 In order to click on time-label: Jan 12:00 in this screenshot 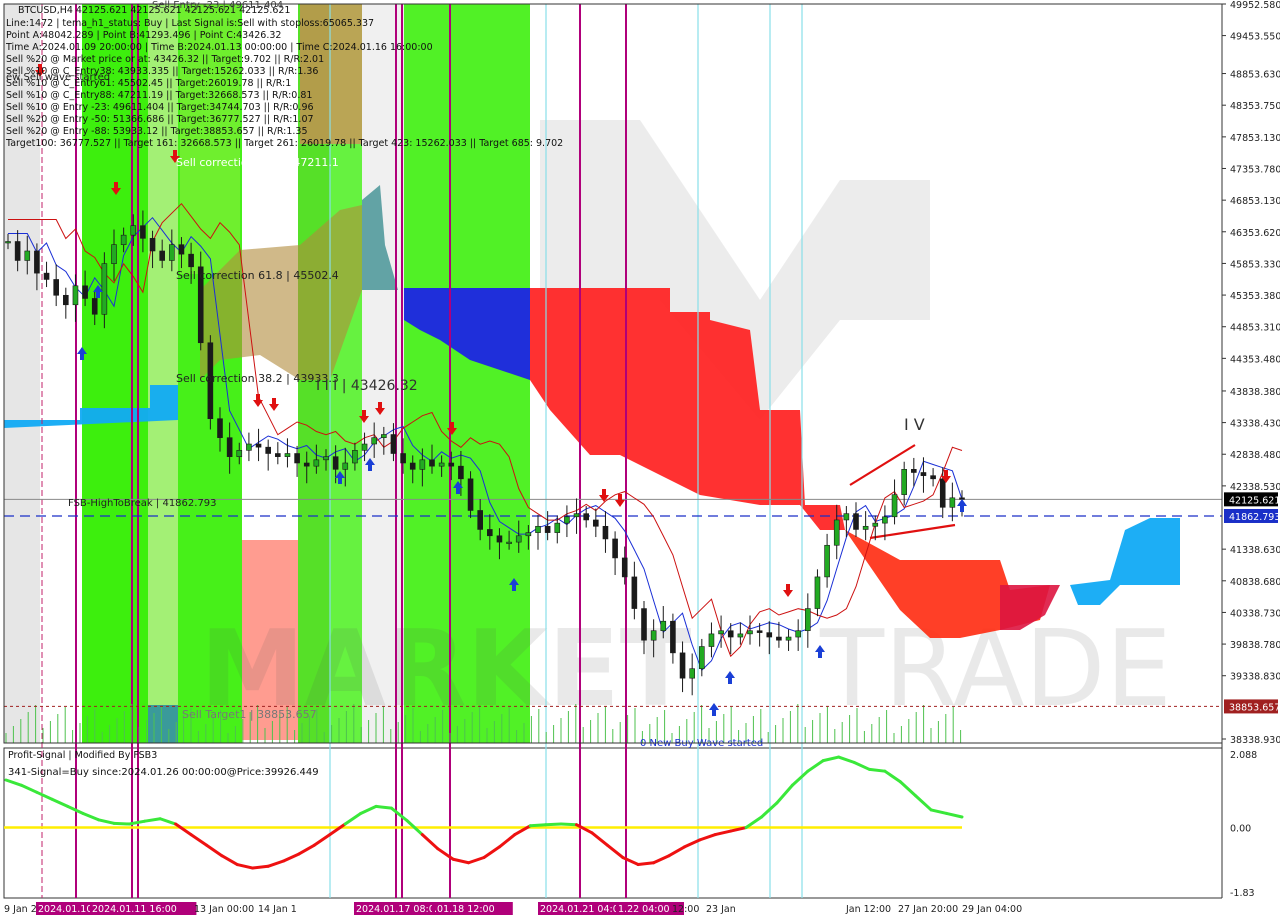, I will do `click(868, 909)`.